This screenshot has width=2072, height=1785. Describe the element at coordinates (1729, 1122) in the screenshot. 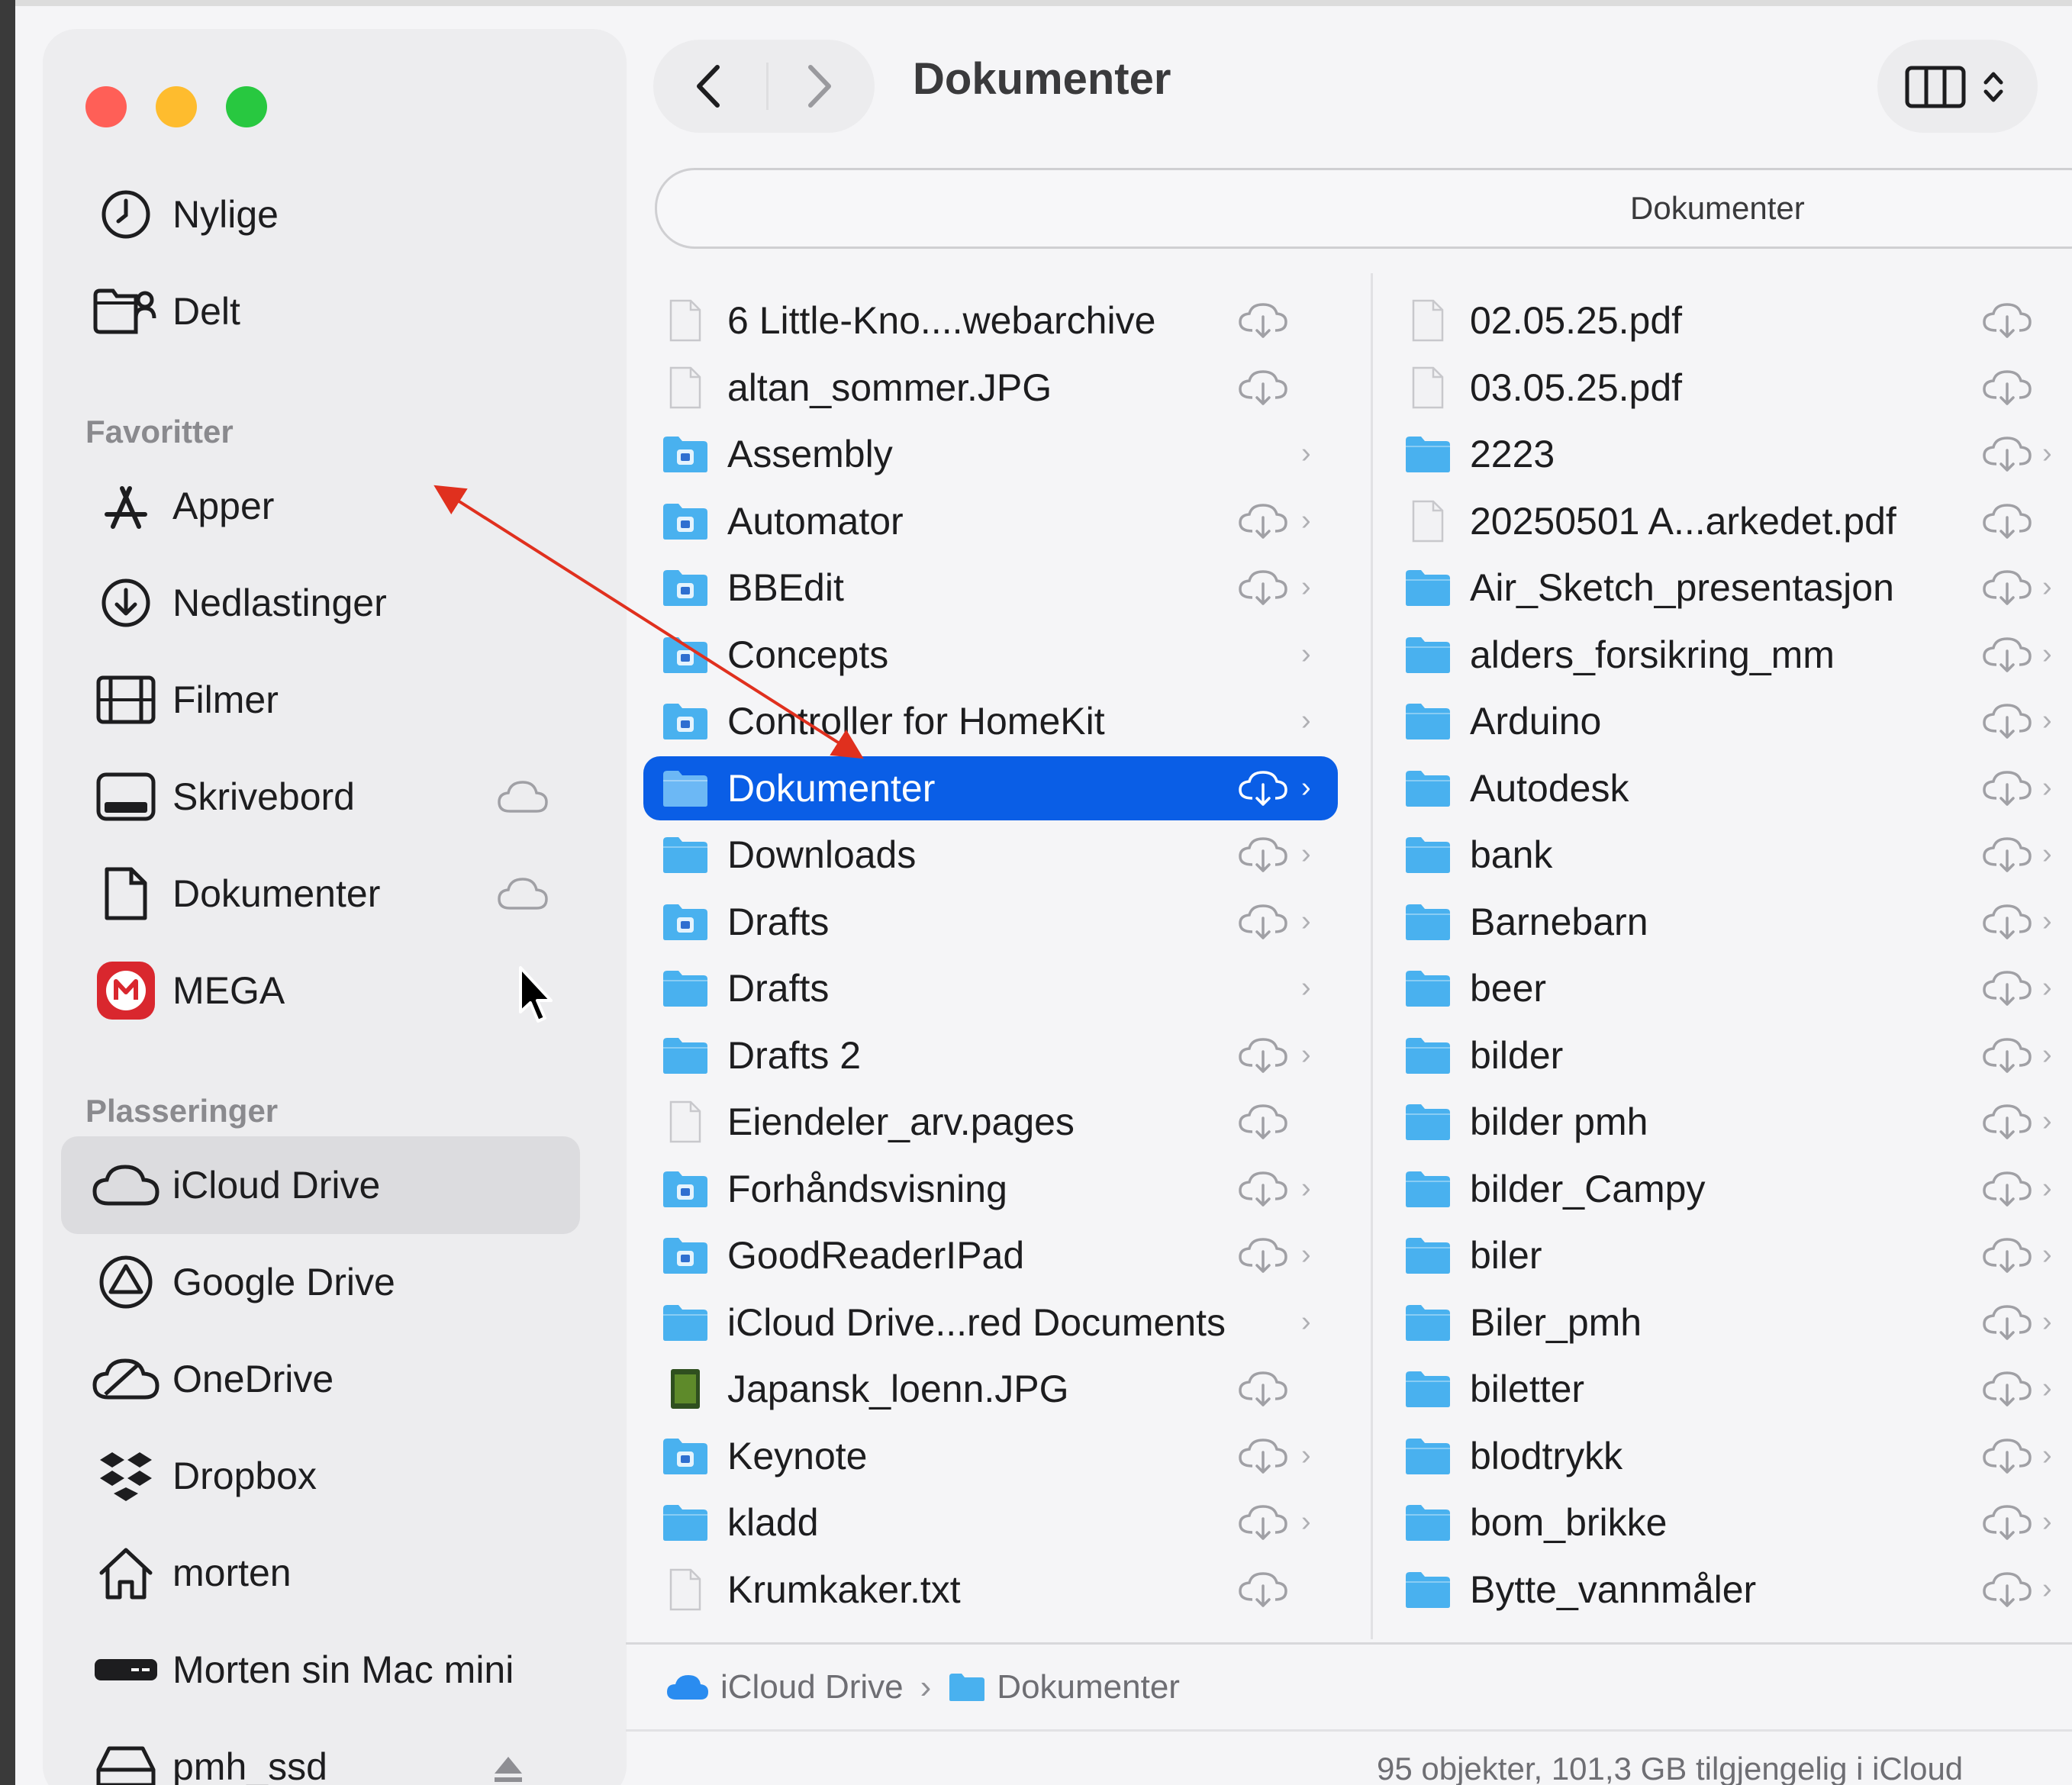

I see `file-row-bilder-pmh: bilder pmh ›` at that location.